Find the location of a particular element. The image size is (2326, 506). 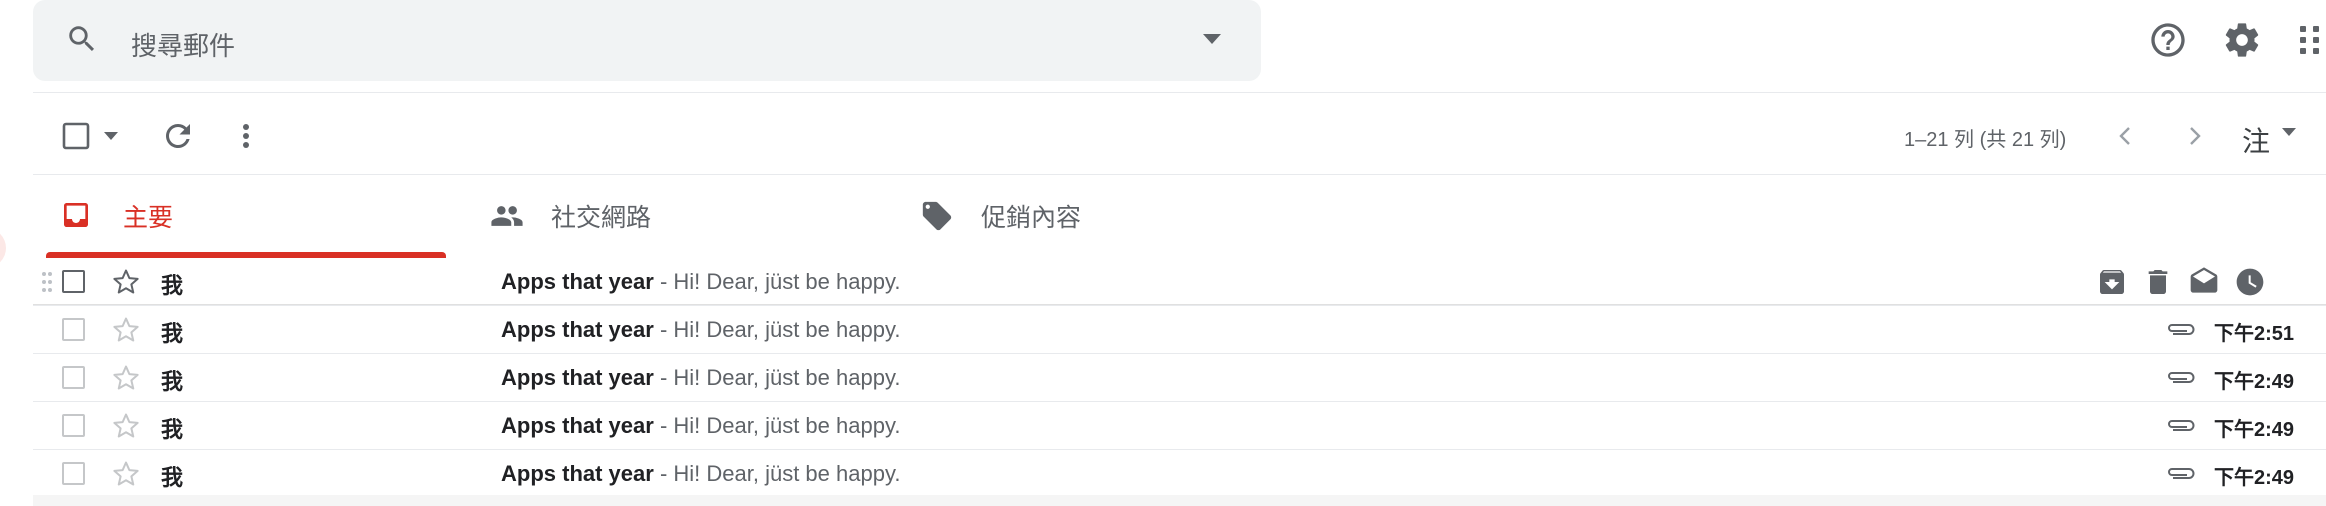

inbox-icon is located at coordinates (76, 215).